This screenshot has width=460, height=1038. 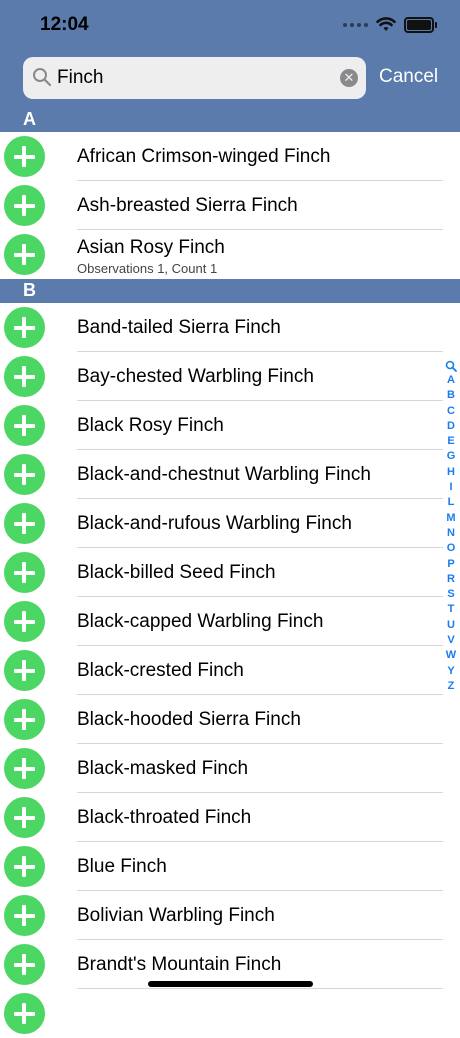 What do you see at coordinates (230, 254) in the screenshot?
I see `list-item: Asian Rosy Finch Observations 1, Count 1` at bounding box center [230, 254].